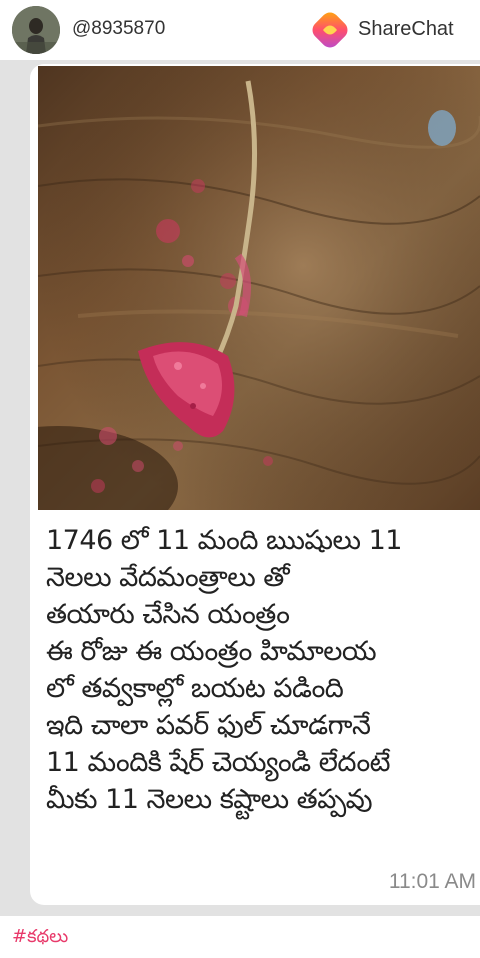 The width and height of the screenshot is (480, 958). I want to click on hashtag-link: #కథలు, so click(40, 938).